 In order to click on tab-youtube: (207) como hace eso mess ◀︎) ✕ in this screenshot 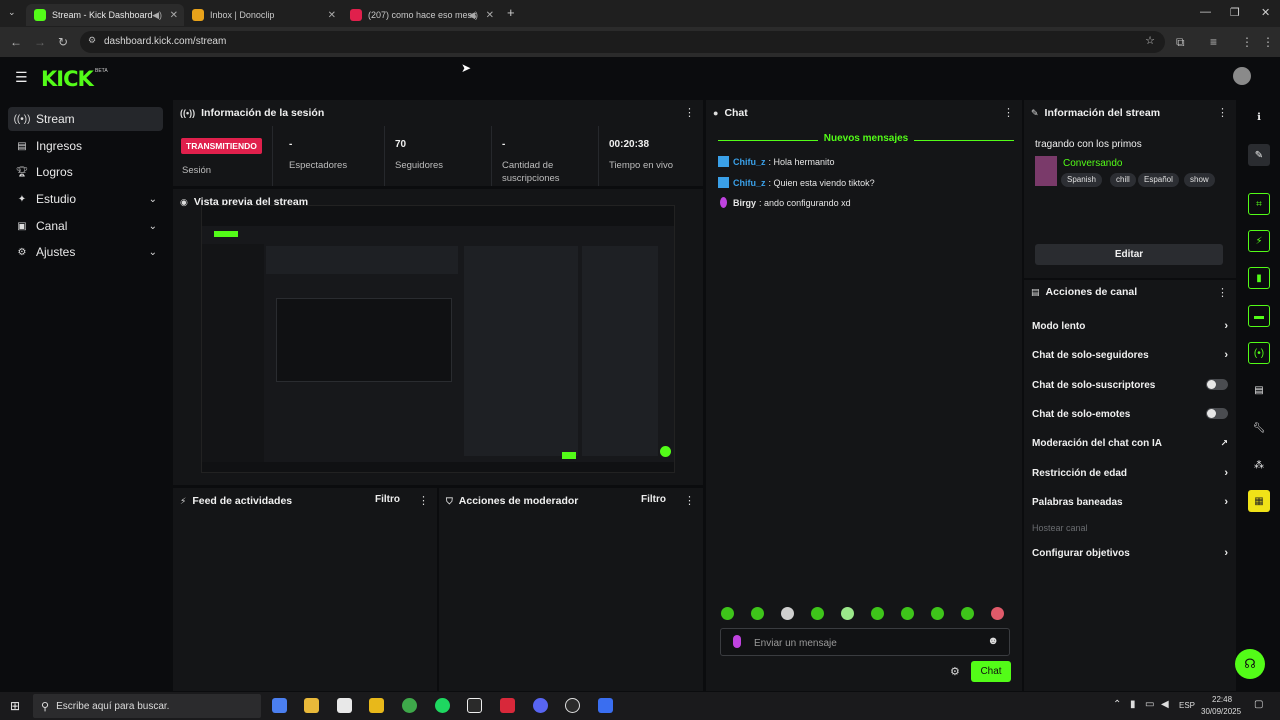, I will do `click(421, 15)`.